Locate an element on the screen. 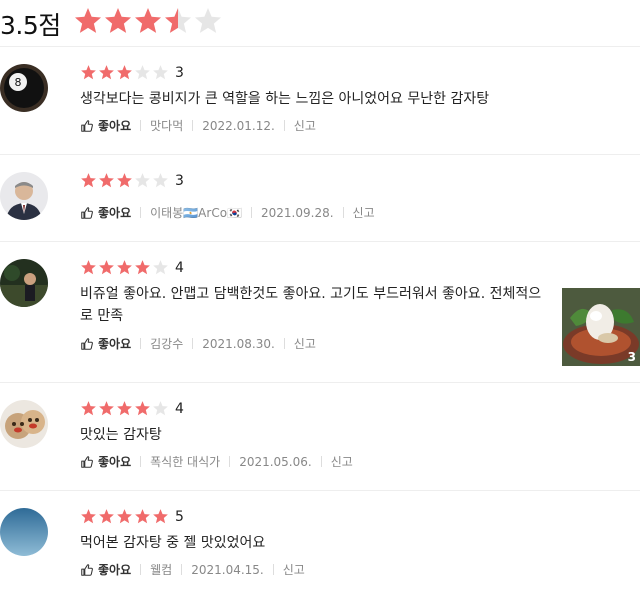 This screenshot has height=599, width=640. review-author: 이태봉🇦🇷ArCo🇰🇷 is located at coordinates (196, 212).